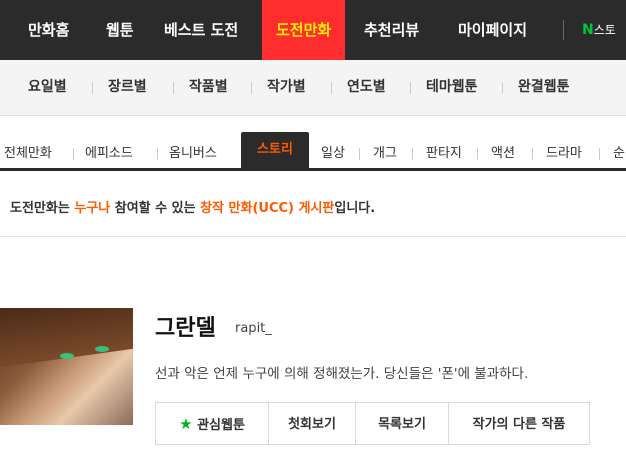 The width and height of the screenshot is (626, 468). Describe the element at coordinates (355, 208) in the screenshot. I see `notice-text: 입니다.` at that location.